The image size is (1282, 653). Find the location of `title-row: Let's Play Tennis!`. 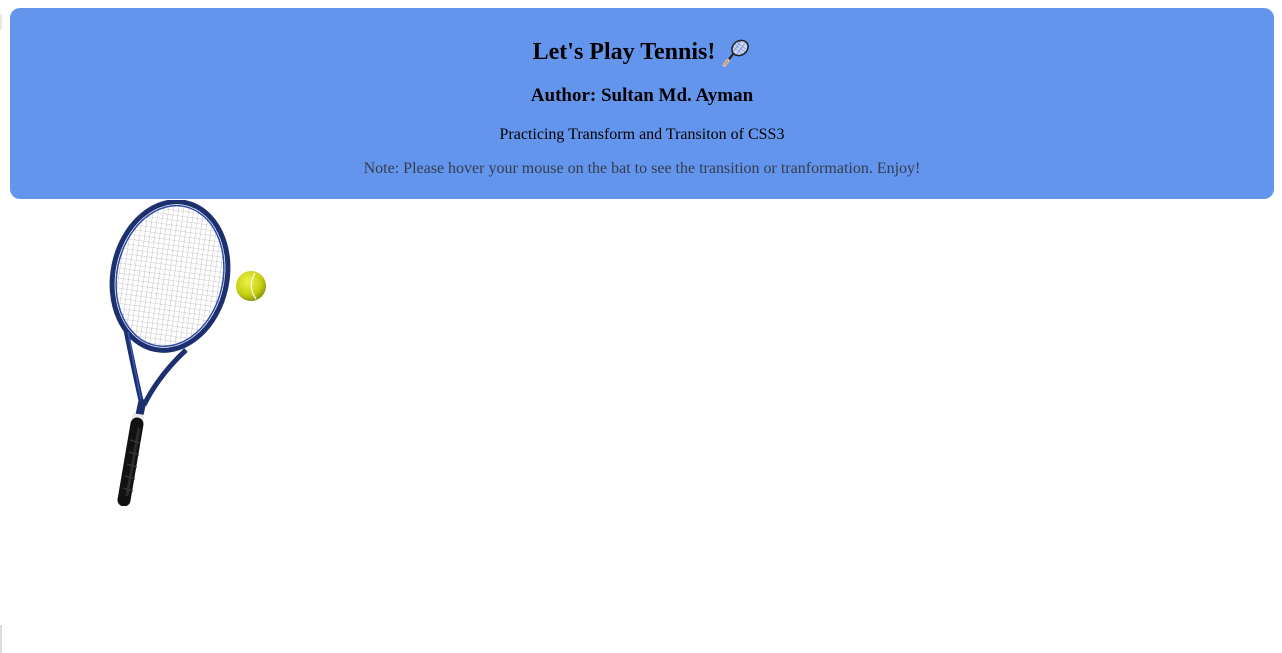

title-row: Let's Play Tennis! is located at coordinates (642, 52).